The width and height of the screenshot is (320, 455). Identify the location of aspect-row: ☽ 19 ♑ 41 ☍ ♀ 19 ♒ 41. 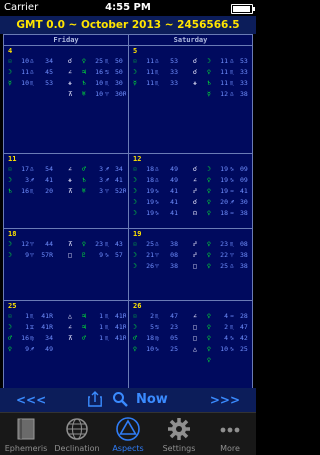
(192, 191).